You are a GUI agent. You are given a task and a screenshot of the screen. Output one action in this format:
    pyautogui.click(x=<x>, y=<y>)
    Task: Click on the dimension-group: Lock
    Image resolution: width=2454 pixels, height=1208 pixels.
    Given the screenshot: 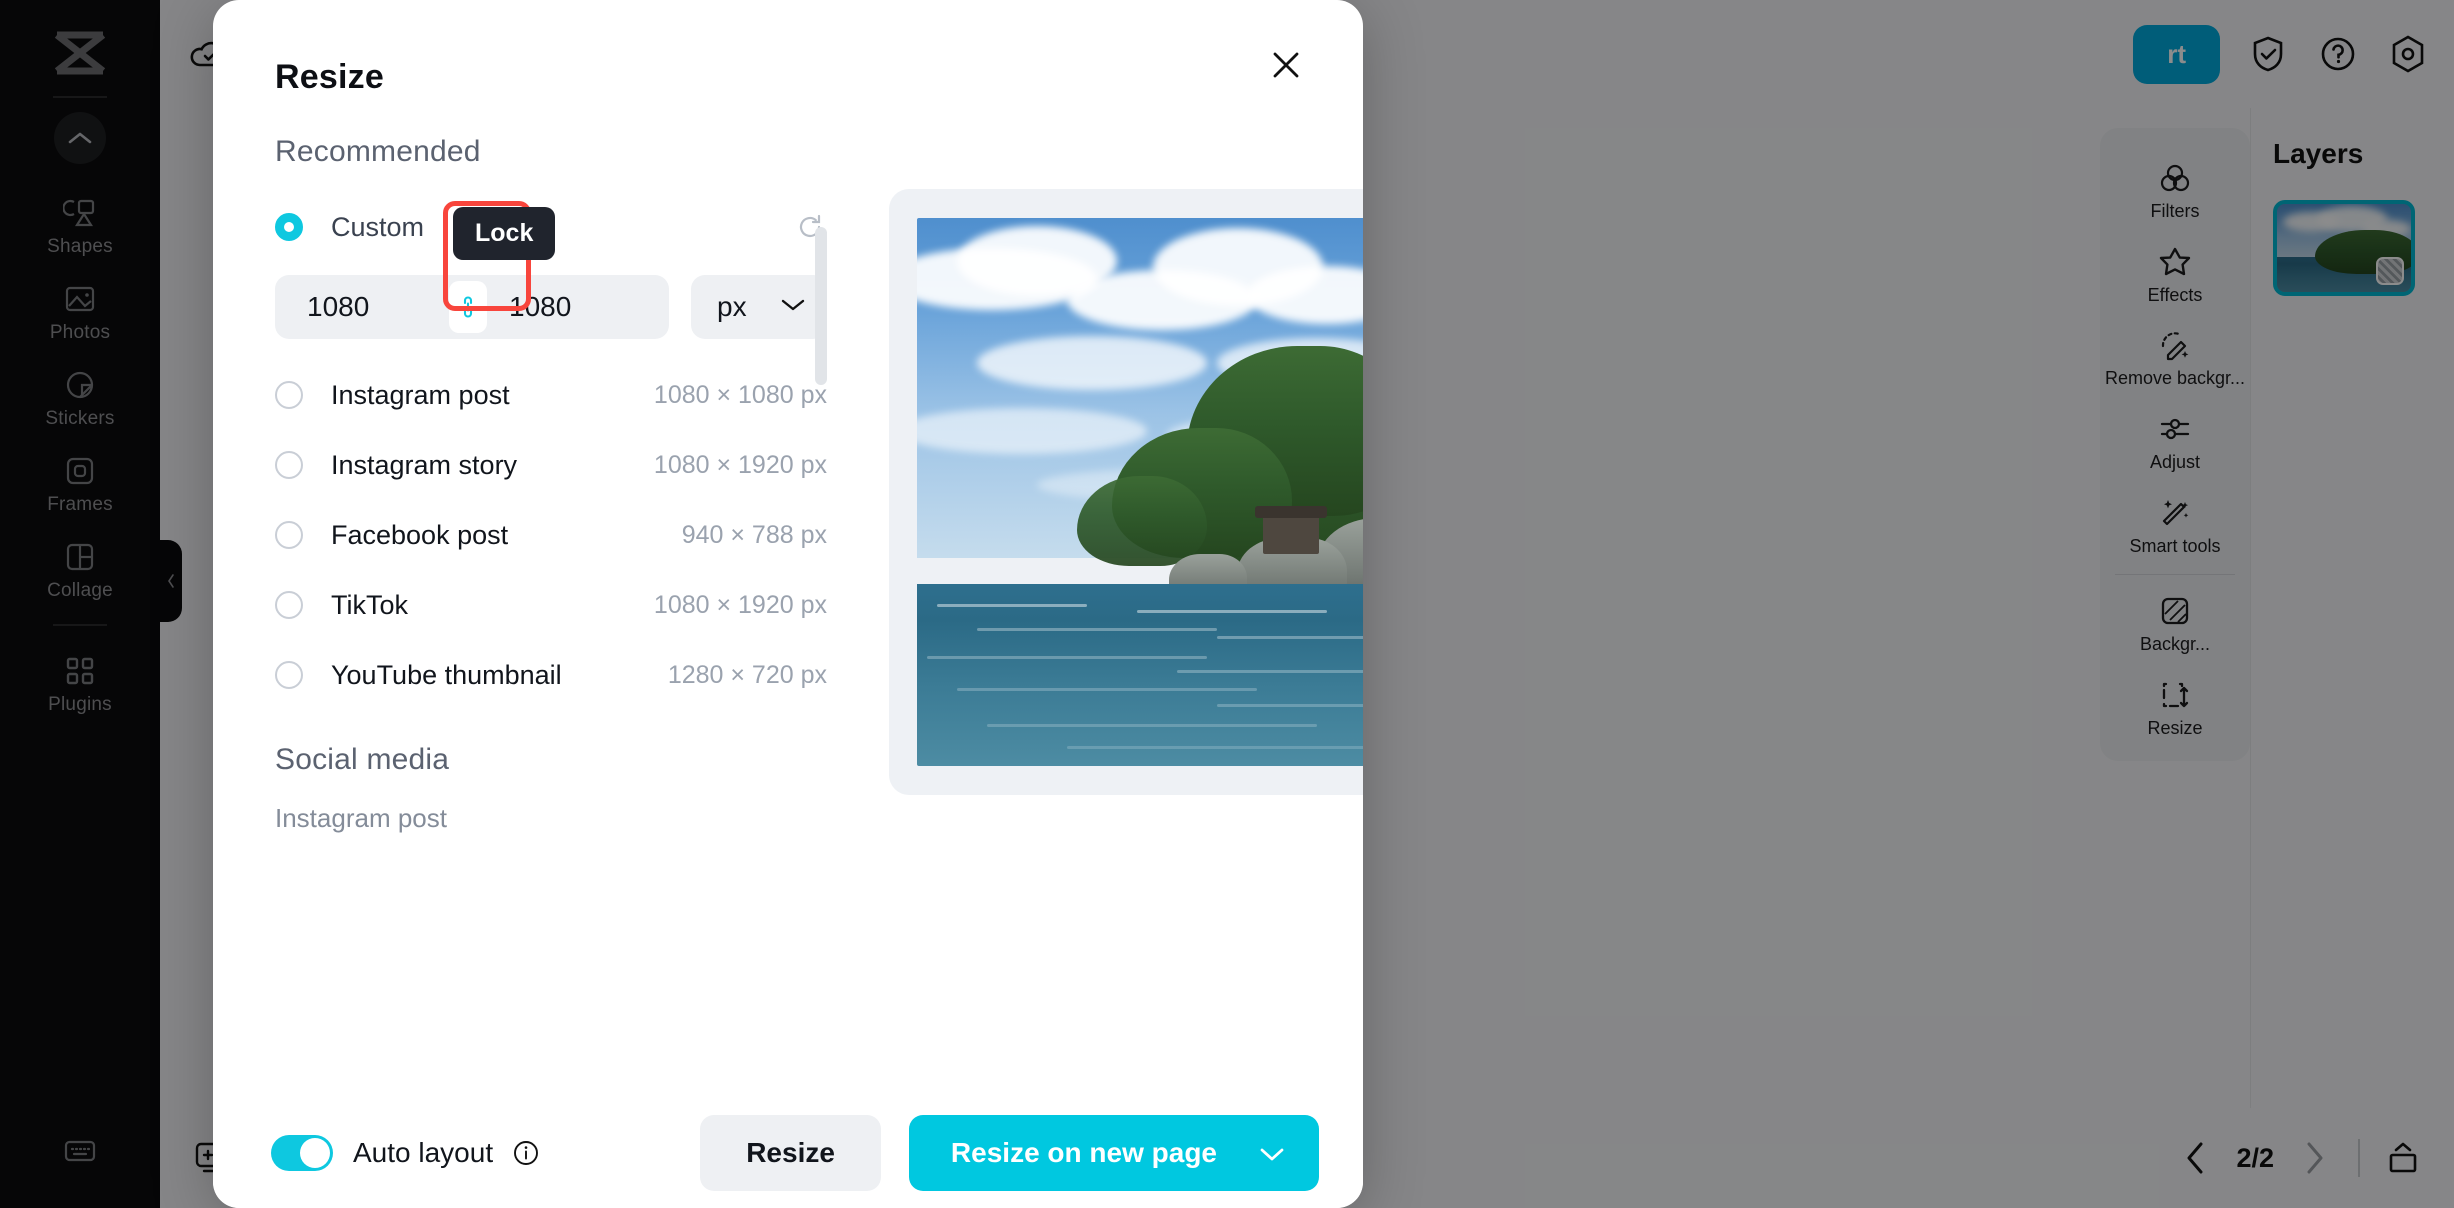 What is the action you would take?
    pyautogui.click(x=472, y=270)
    